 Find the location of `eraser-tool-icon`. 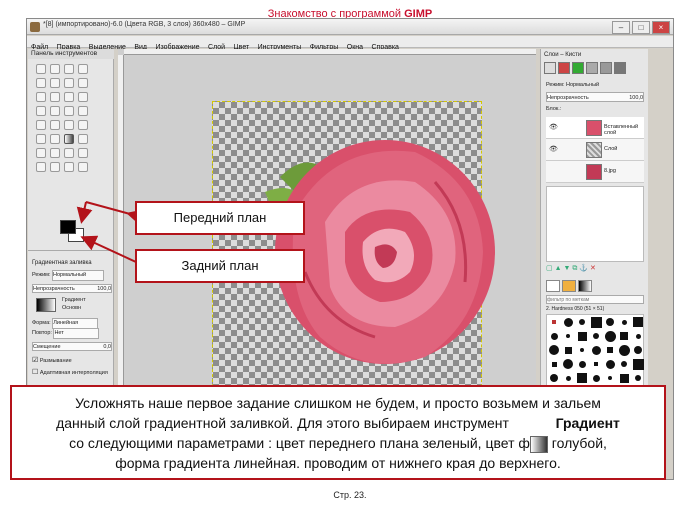

eraser-tool-icon is located at coordinates (55, 153).